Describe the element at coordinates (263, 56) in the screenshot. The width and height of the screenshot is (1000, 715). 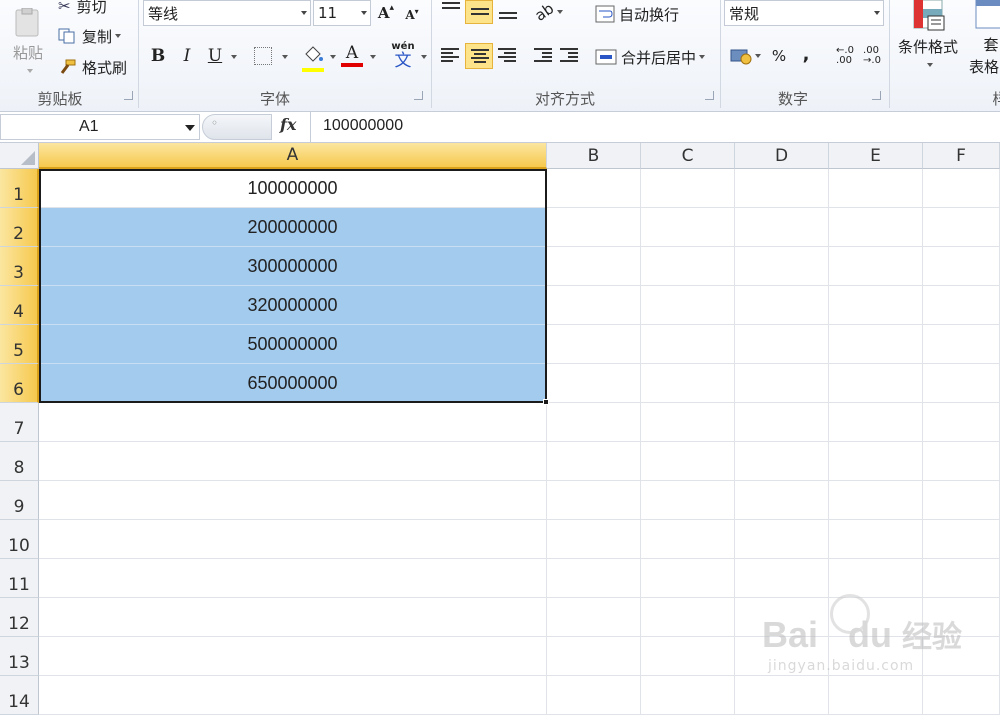
I see `borders-button` at that location.